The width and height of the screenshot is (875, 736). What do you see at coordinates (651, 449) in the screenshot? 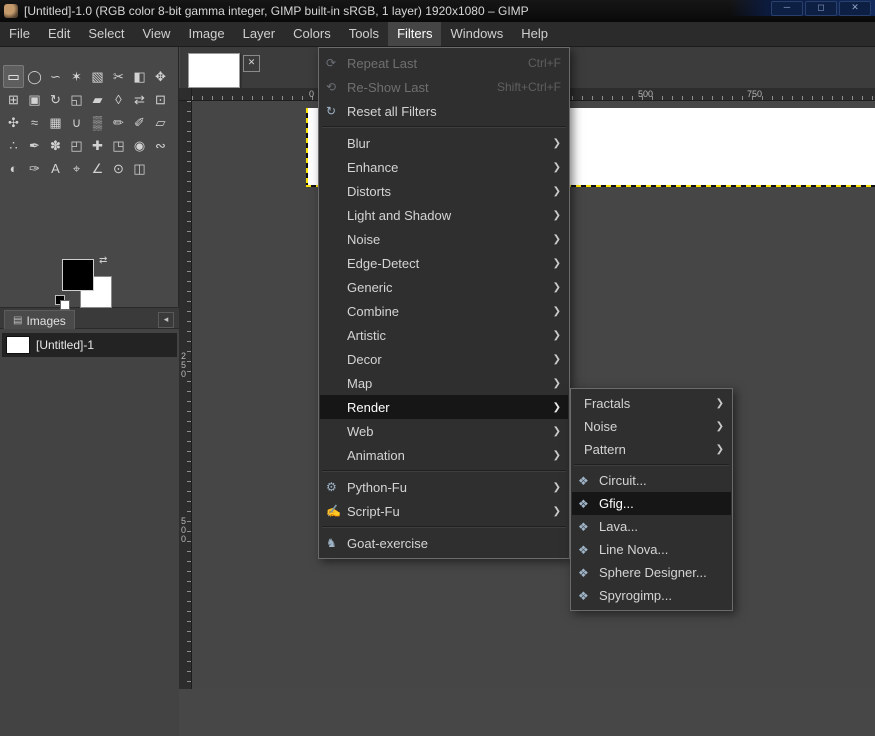
I see `menu-item-pattern: Pattern ❯` at bounding box center [651, 449].